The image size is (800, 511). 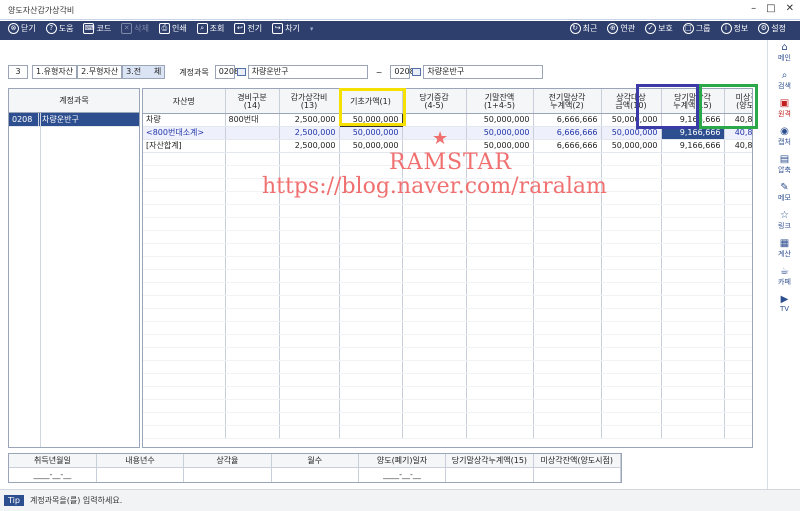 I want to click on column-header: 기말잔액 (1+4-5), so click(x=500, y=101).